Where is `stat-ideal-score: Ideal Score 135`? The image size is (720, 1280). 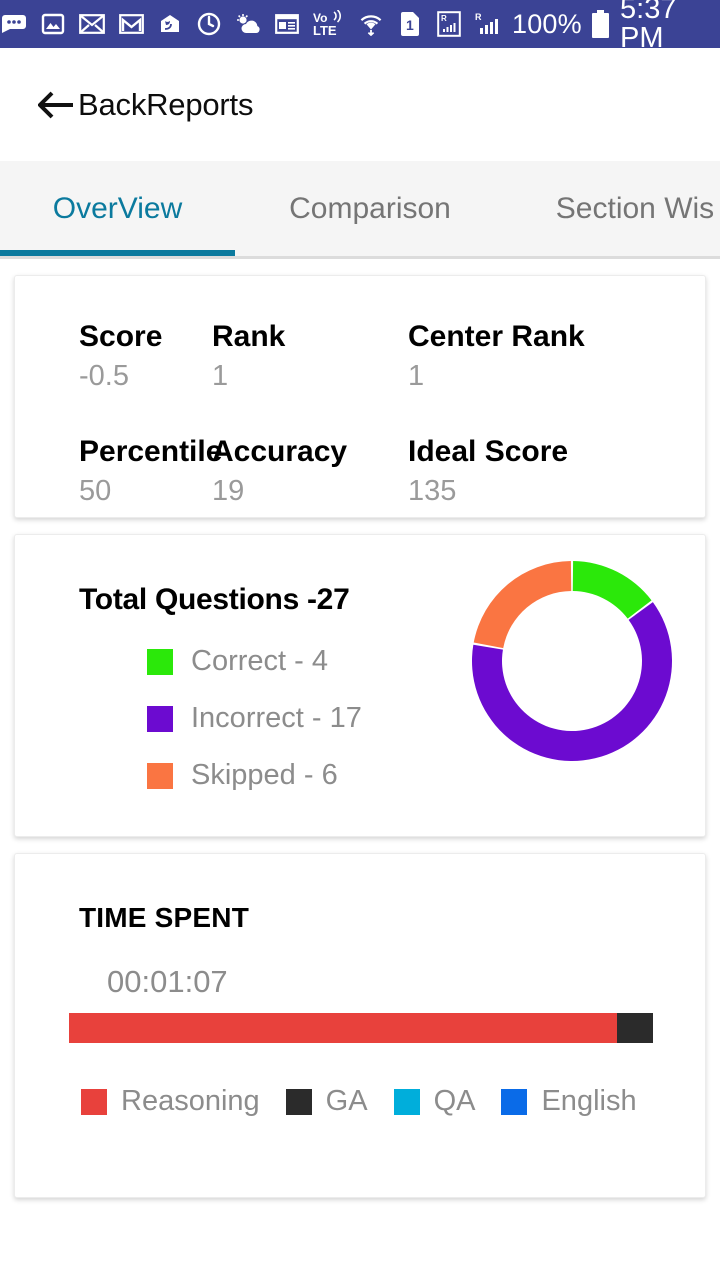
stat-ideal-score: Ideal Score 135 is located at coordinates (523, 474).